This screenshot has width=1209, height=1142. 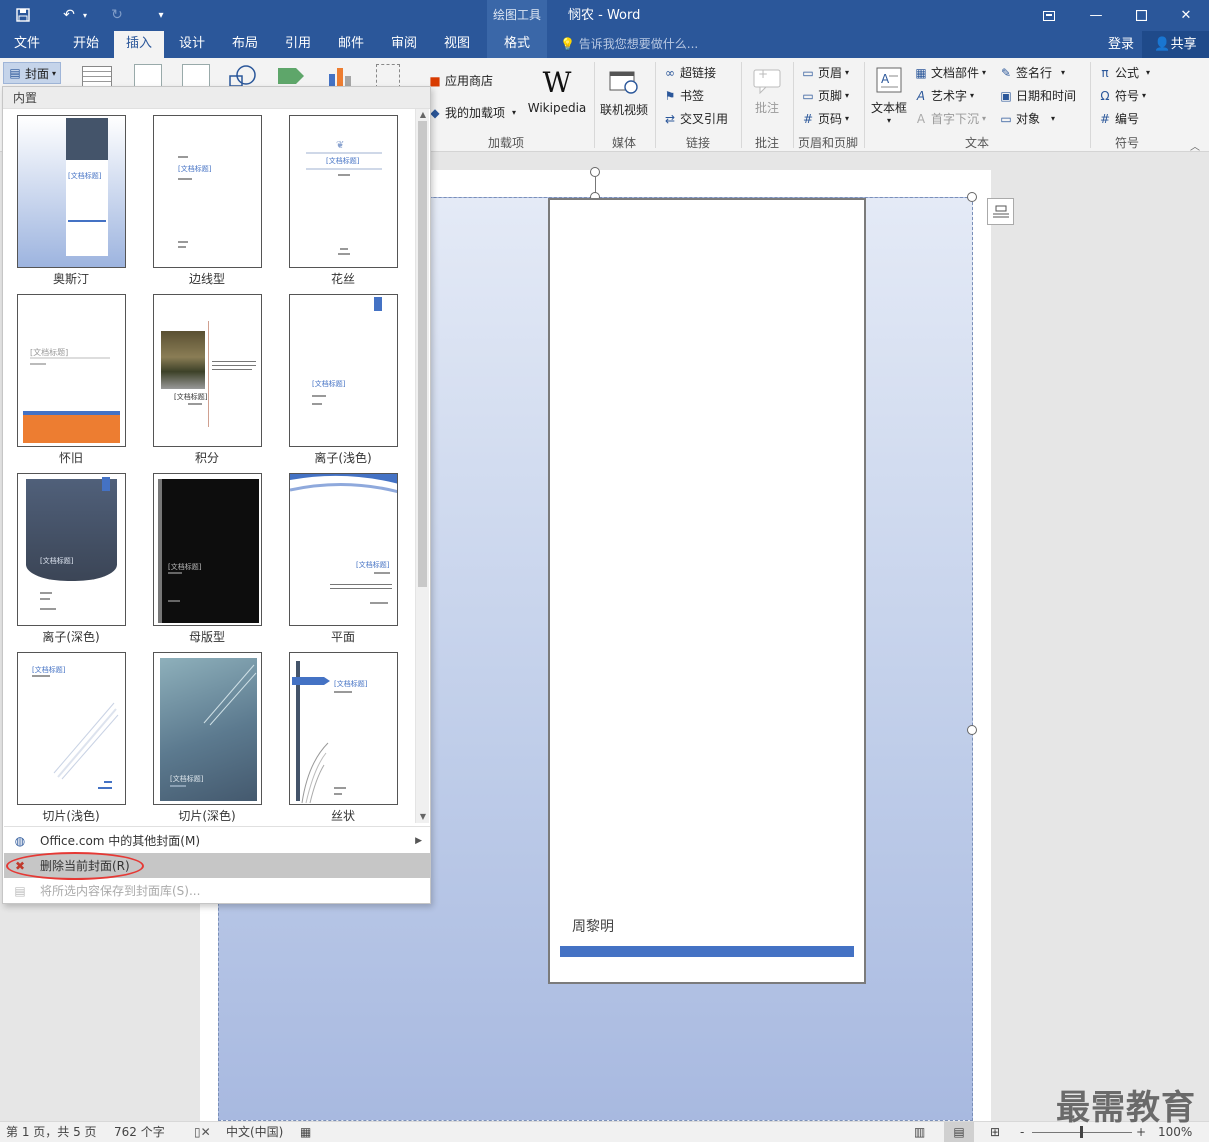 I want to click on zoom-out-button: -, so click(x=1022, y=1132).